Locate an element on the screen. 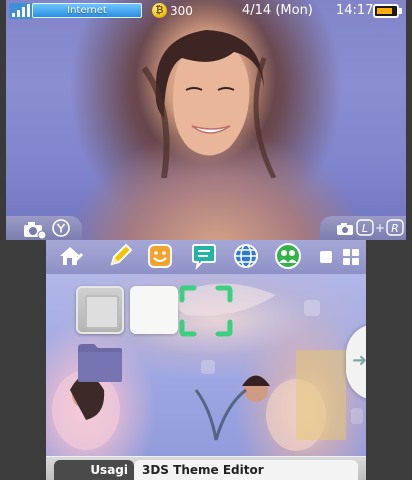  theme-watermark: Usagi 3DS Theme Editor is located at coordinates (206, 468).